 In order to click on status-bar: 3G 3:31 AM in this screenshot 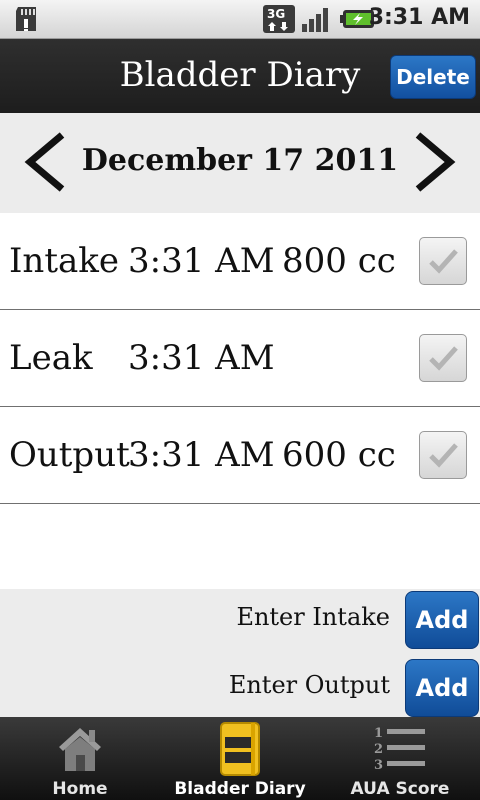, I will do `click(240, 19)`.